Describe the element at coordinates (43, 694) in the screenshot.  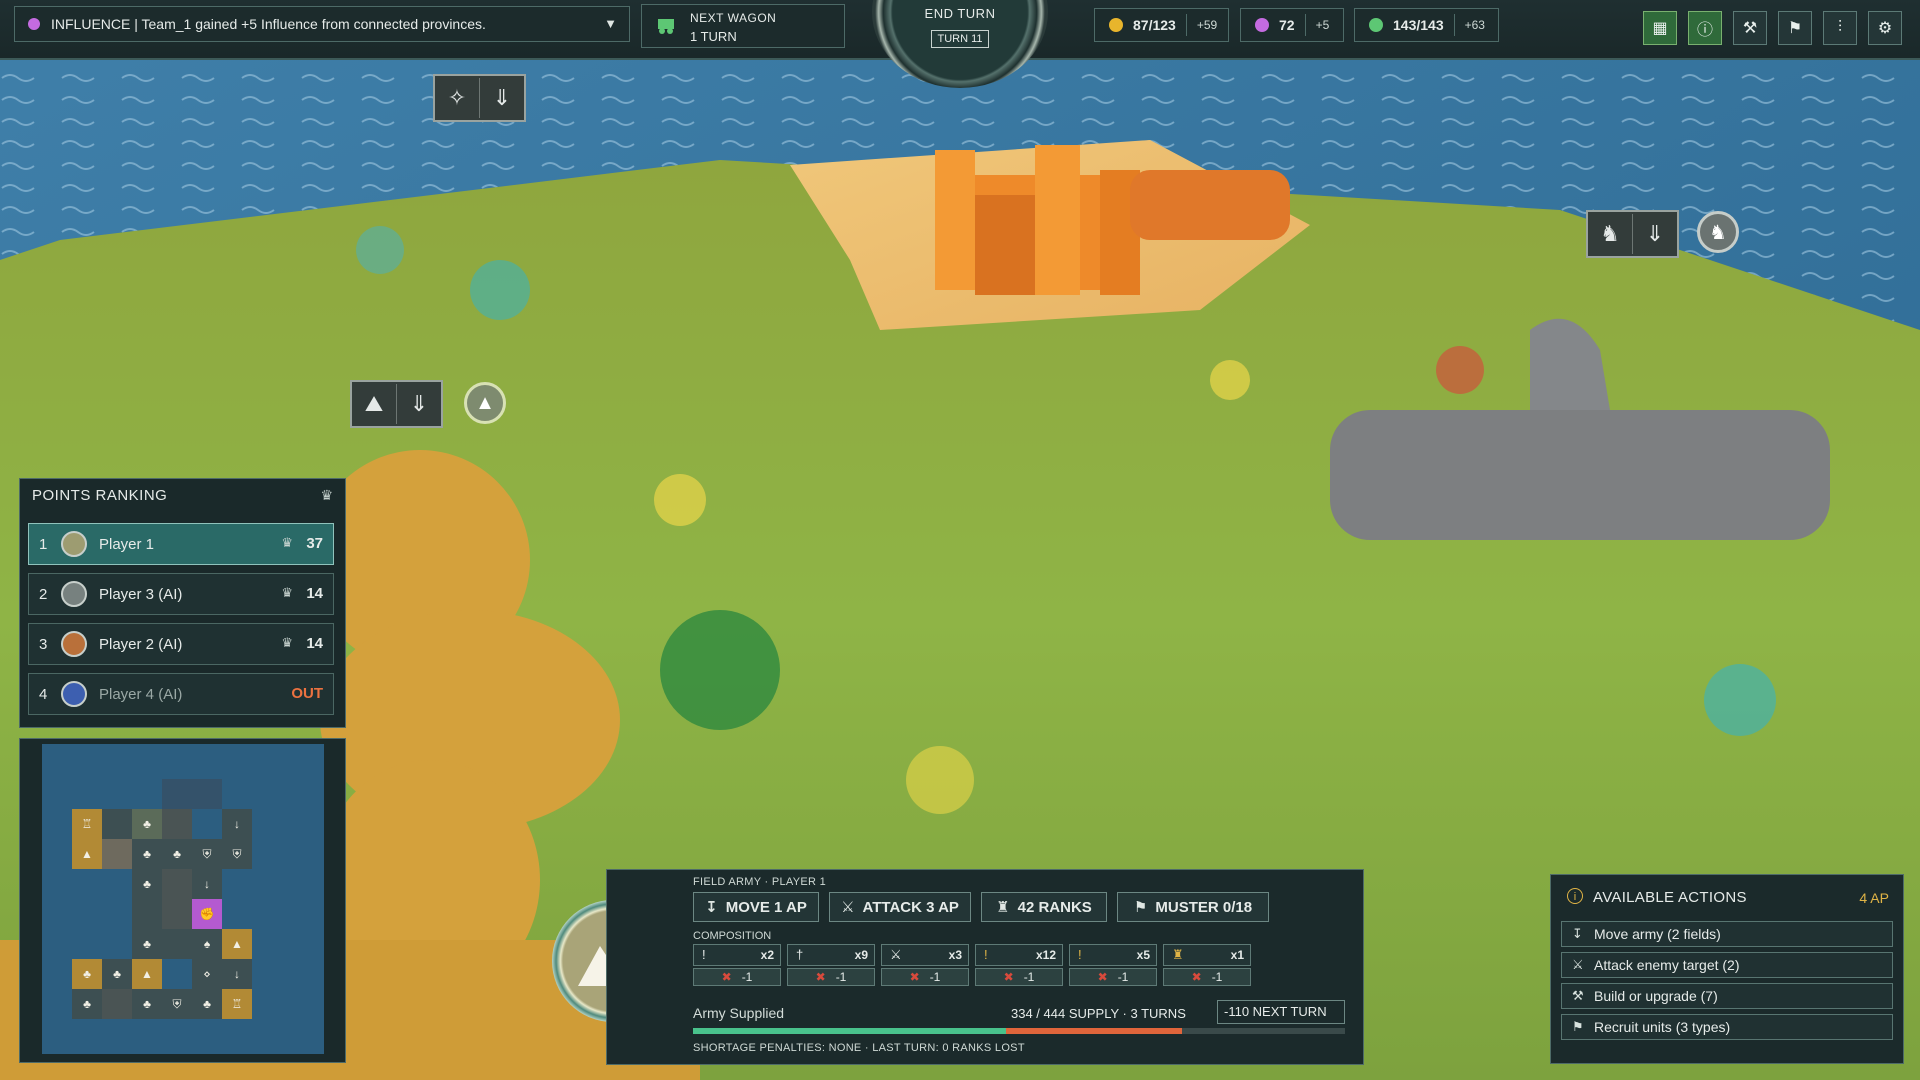
I see `rank-number: 4` at that location.